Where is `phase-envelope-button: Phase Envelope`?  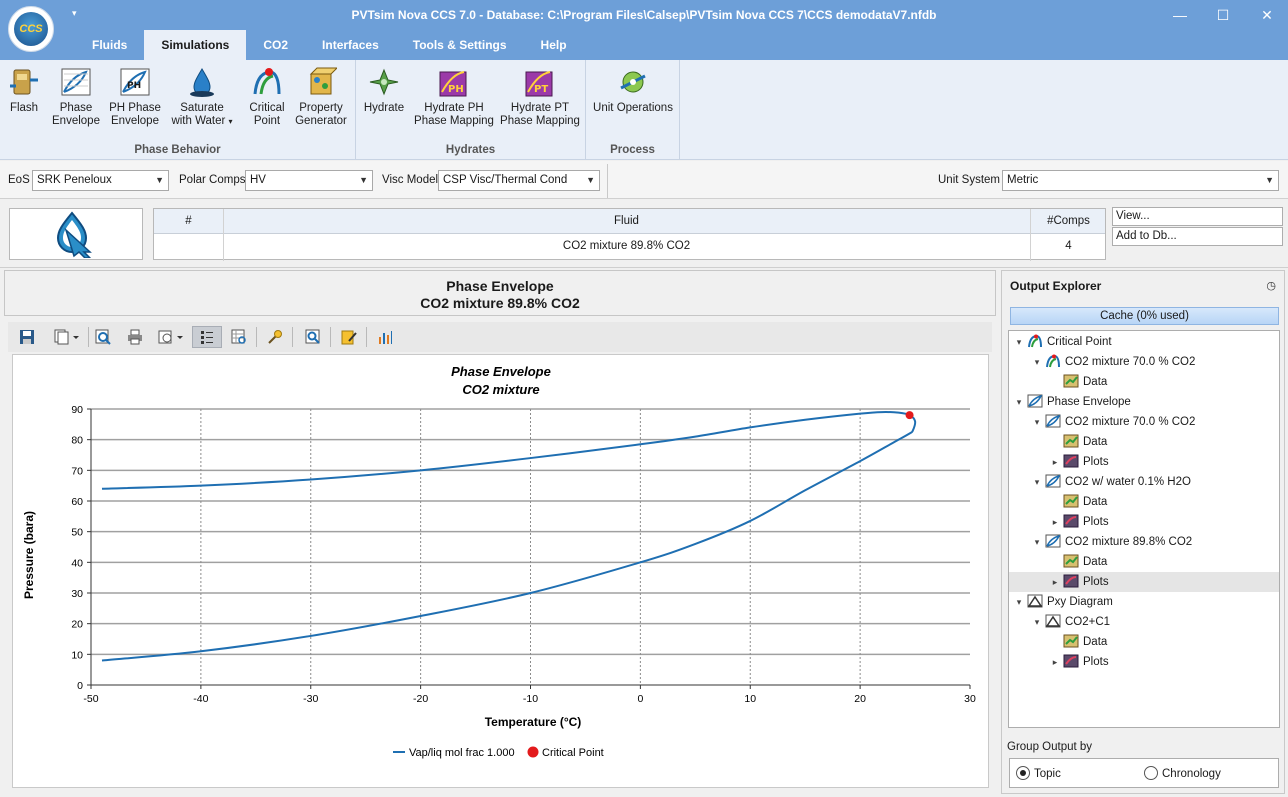
phase-envelope-button: Phase Envelope is located at coordinates (76, 97).